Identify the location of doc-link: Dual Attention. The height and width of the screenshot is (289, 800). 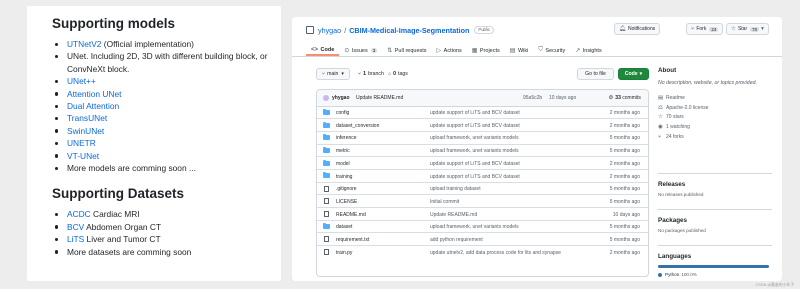
(93, 106).